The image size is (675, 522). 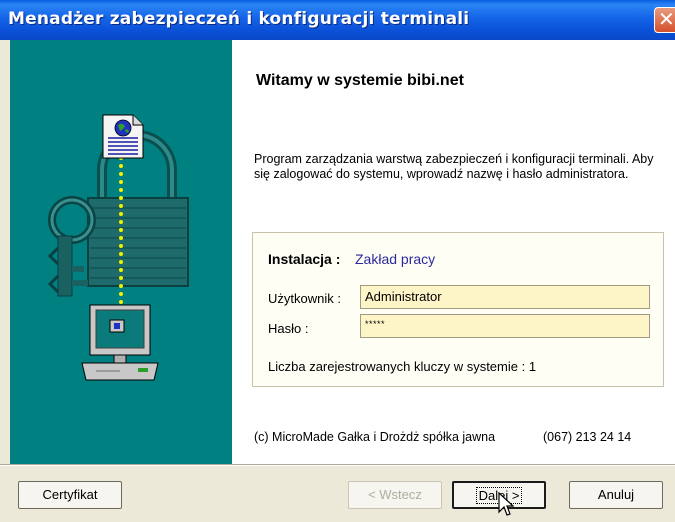 I want to click on page-title: Witamy w systemie bibi.net, so click(x=360, y=80).